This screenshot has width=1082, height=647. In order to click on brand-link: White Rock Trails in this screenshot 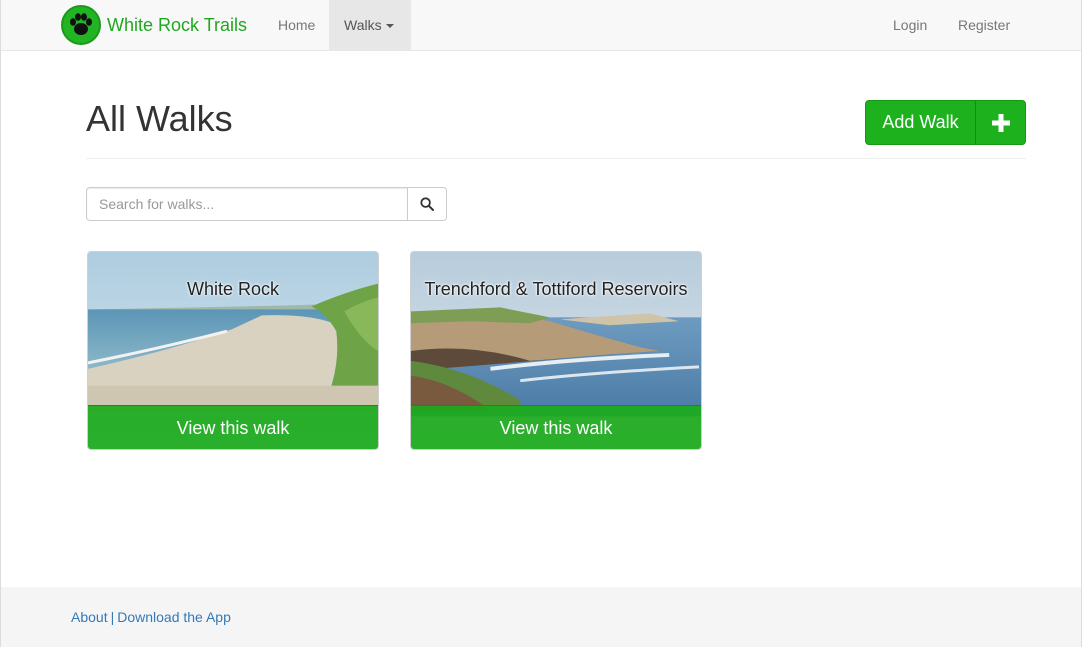, I will do `click(154, 25)`.